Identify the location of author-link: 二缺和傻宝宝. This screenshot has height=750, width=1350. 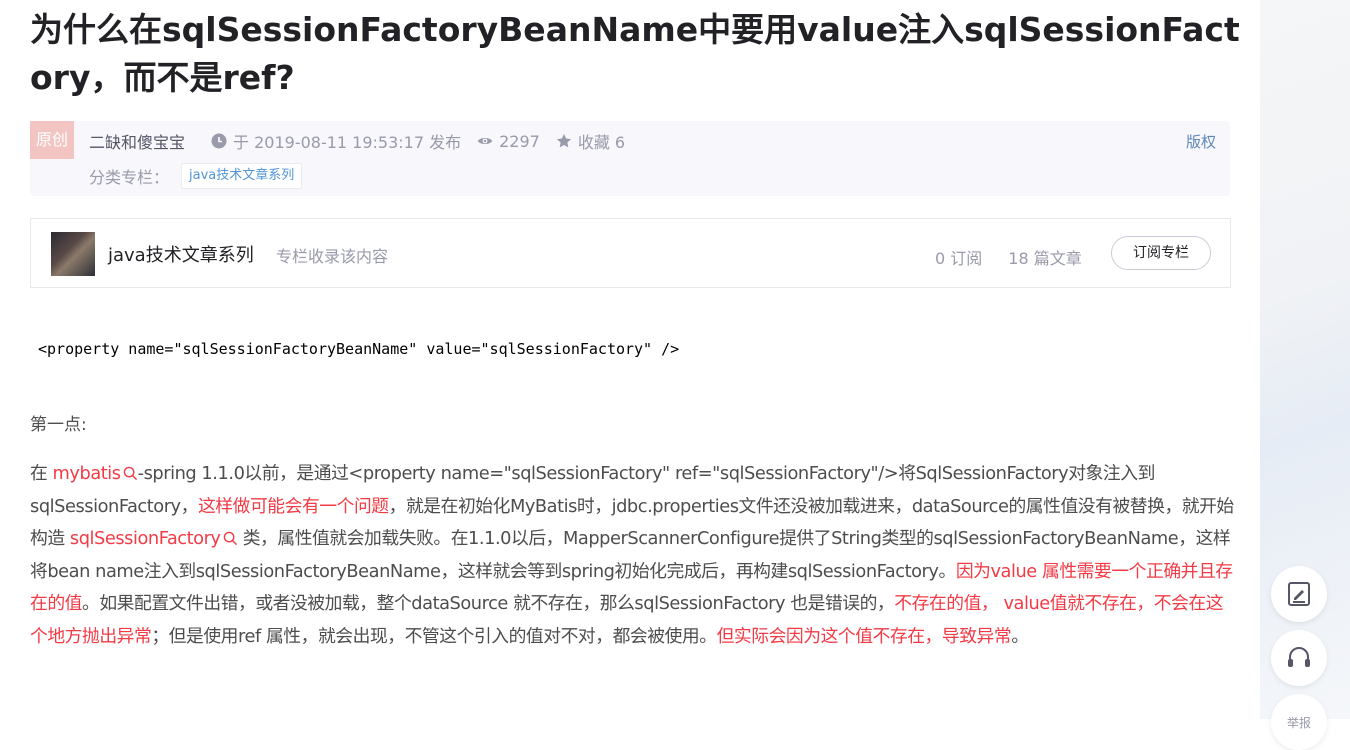
(137, 141).